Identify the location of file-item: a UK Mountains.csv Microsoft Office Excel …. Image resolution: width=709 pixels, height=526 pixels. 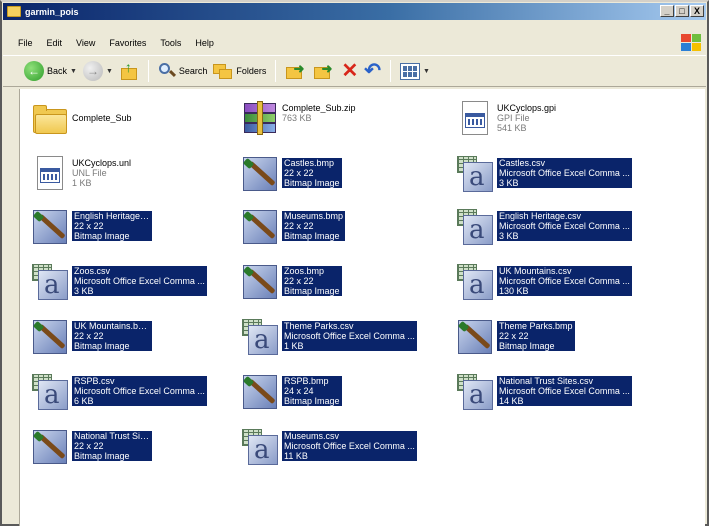
(543, 282).